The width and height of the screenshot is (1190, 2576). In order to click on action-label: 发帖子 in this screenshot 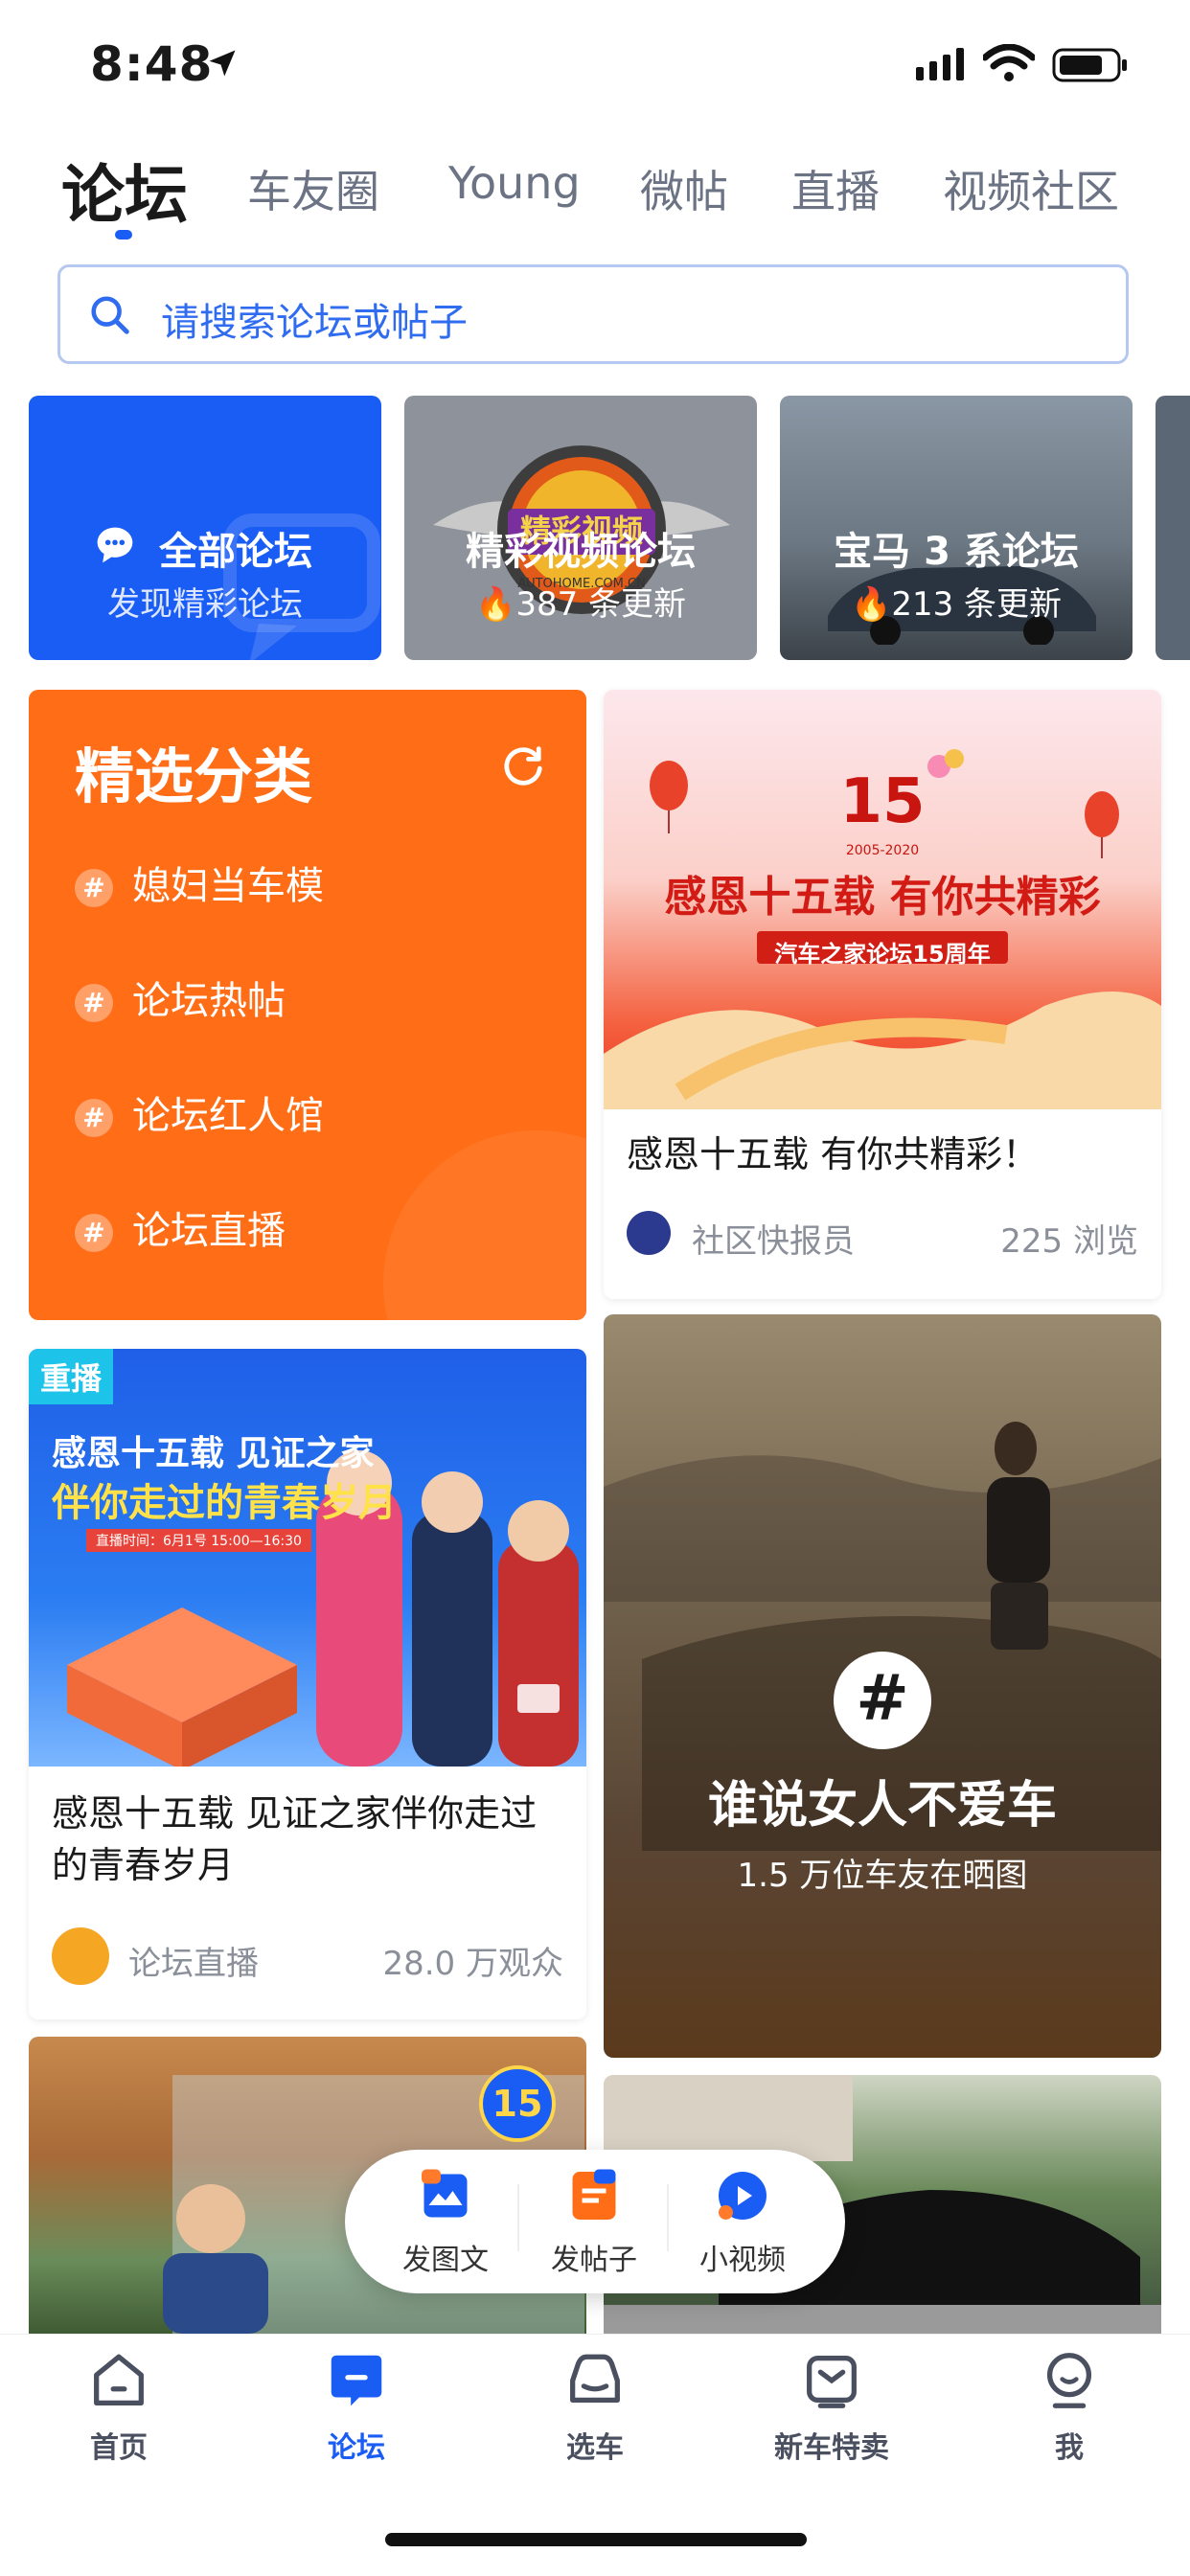, I will do `click(594, 2260)`.